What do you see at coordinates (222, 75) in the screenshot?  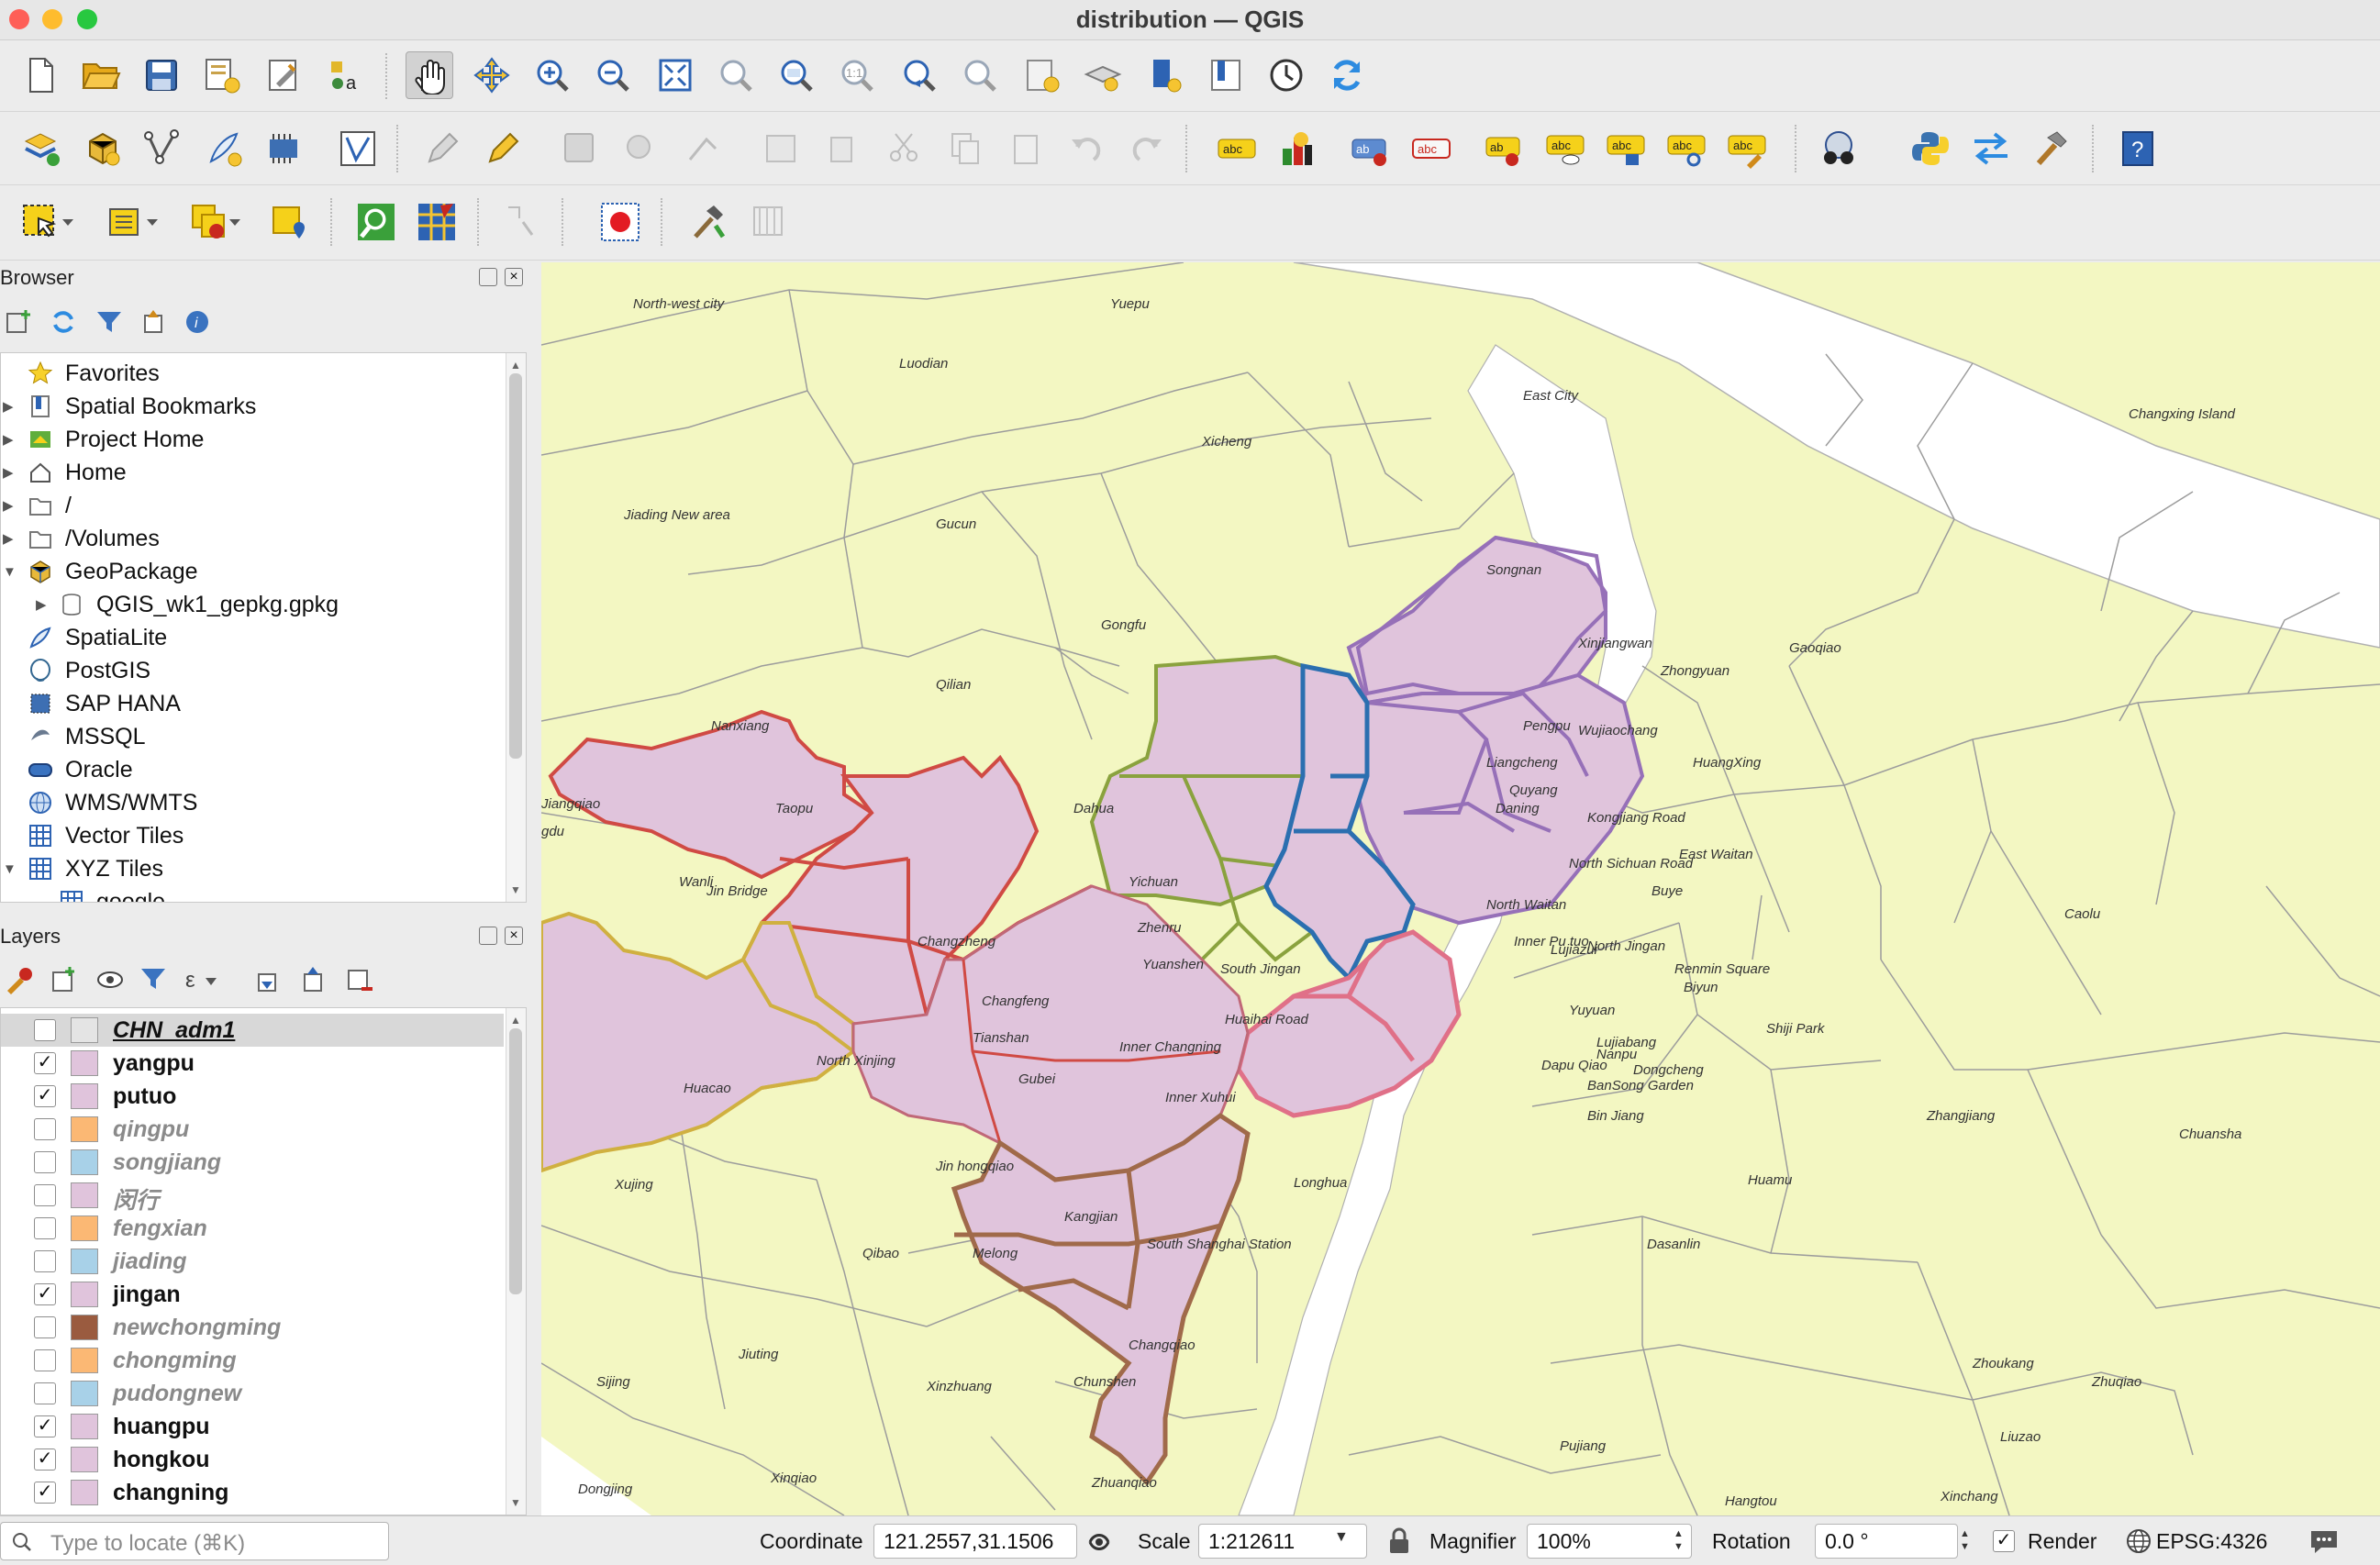 I see `save-as-icon` at bounding box center [222, 75].